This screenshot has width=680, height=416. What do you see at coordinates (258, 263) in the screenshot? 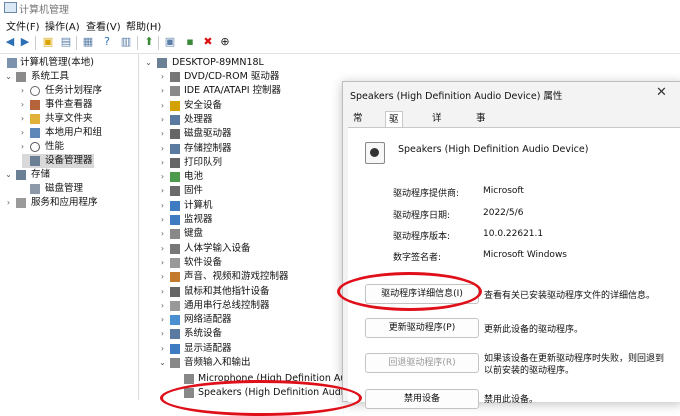
I see `device-category: › 软件设备` at bounding box center [258, 263].